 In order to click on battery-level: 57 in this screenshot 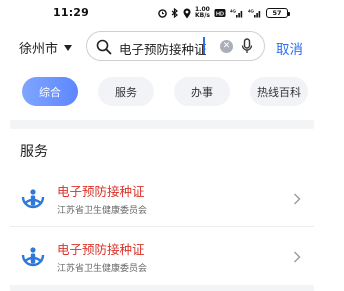, I will do `click(277, 13)`.